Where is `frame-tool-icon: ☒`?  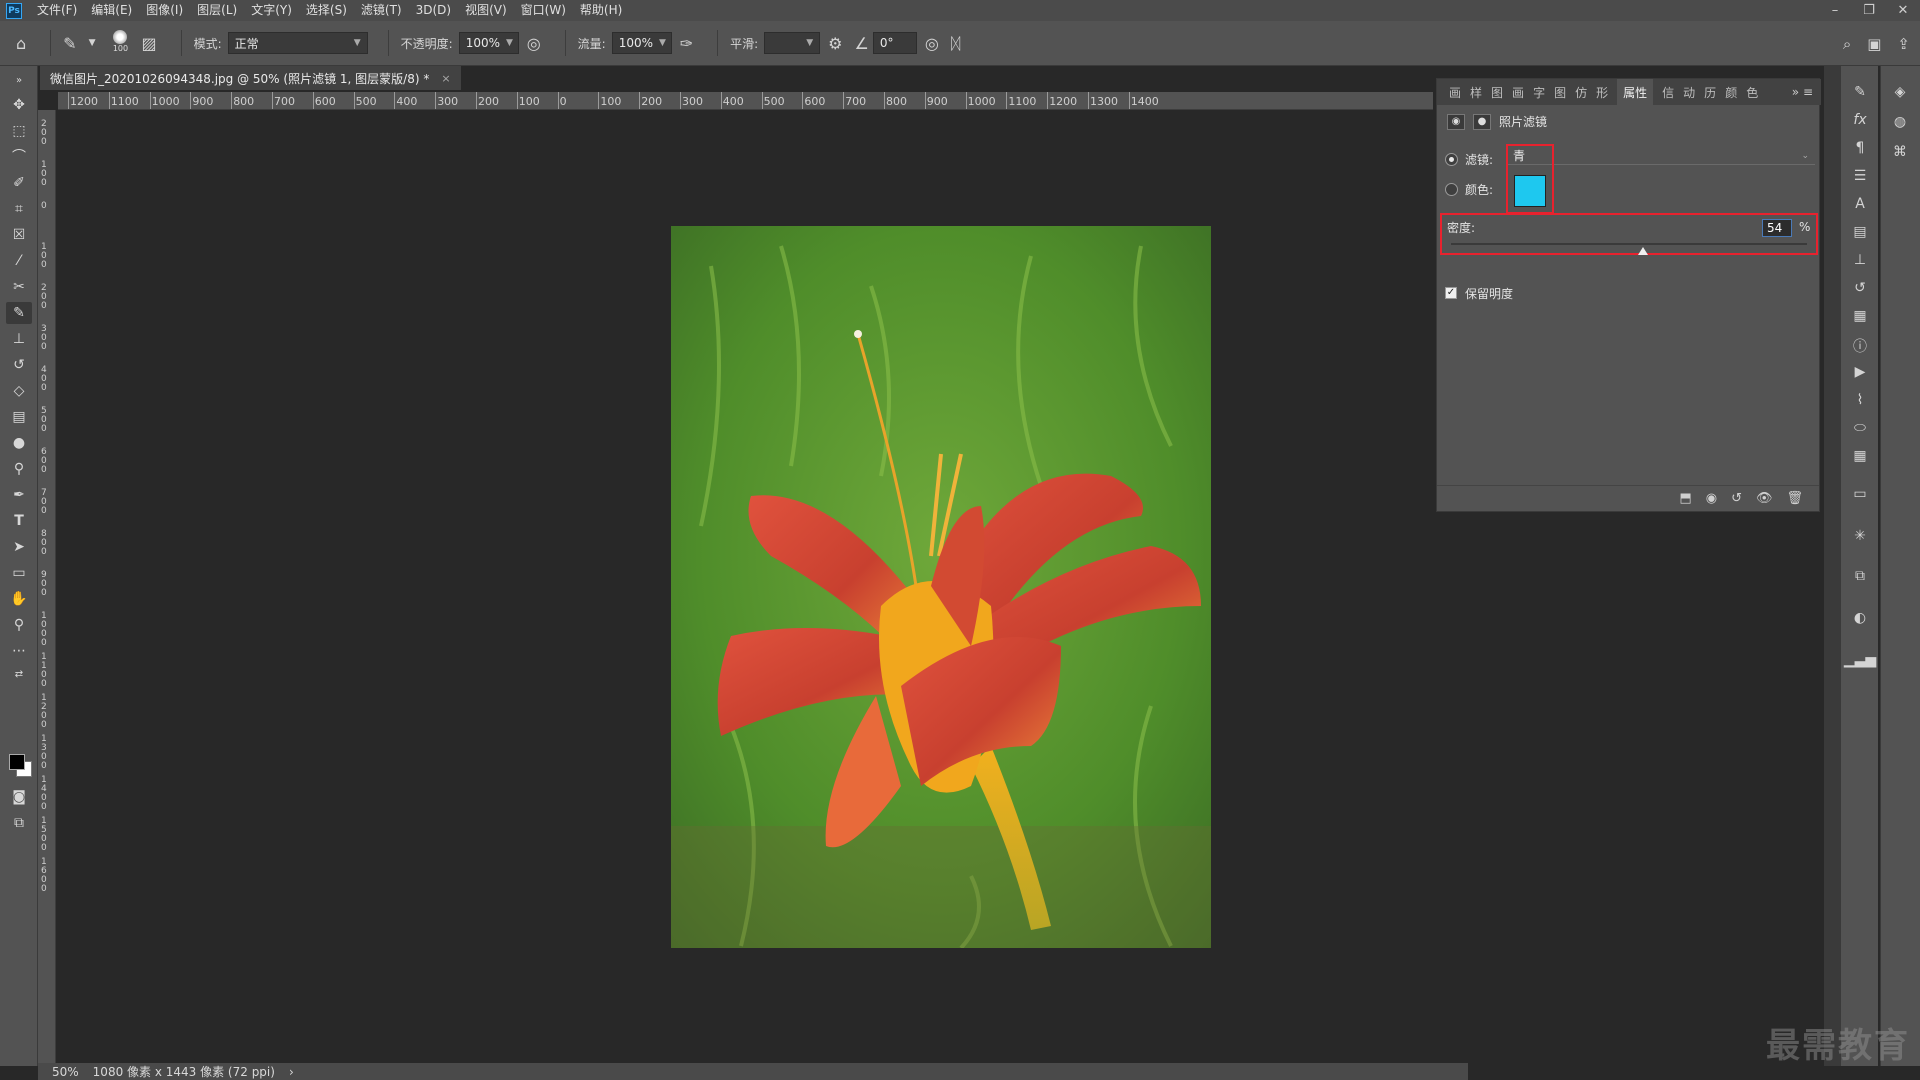 frame-tool-icon: ☒ is located at coordinates (19, 235).